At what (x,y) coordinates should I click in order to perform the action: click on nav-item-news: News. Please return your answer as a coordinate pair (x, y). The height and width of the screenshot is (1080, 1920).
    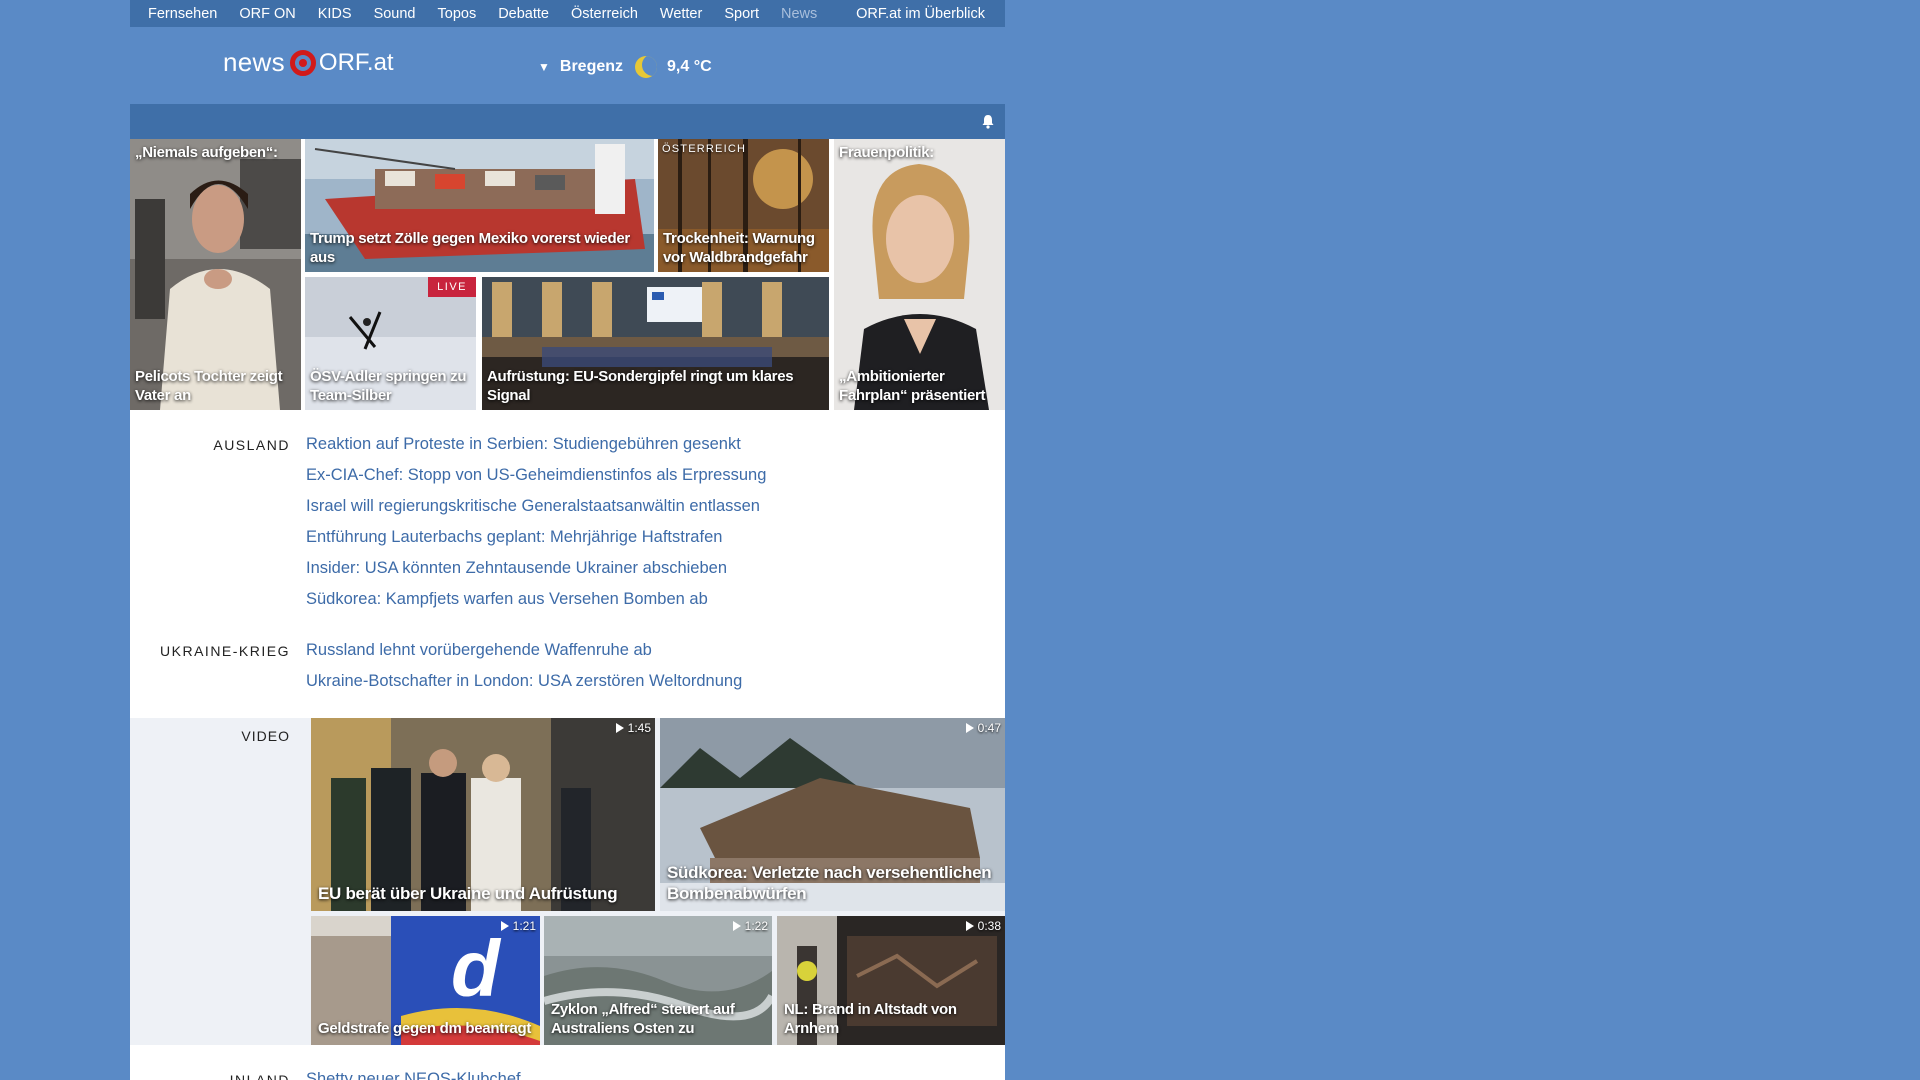
    Looking at the image, I should click on (799, 14).